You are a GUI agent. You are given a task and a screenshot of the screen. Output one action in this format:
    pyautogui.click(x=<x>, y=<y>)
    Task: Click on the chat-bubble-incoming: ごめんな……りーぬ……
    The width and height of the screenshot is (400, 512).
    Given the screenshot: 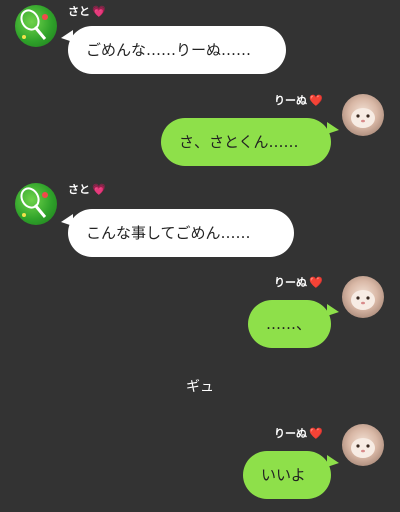 What is the action you would take?
    pyautogui.click(x=177, y=50)
    